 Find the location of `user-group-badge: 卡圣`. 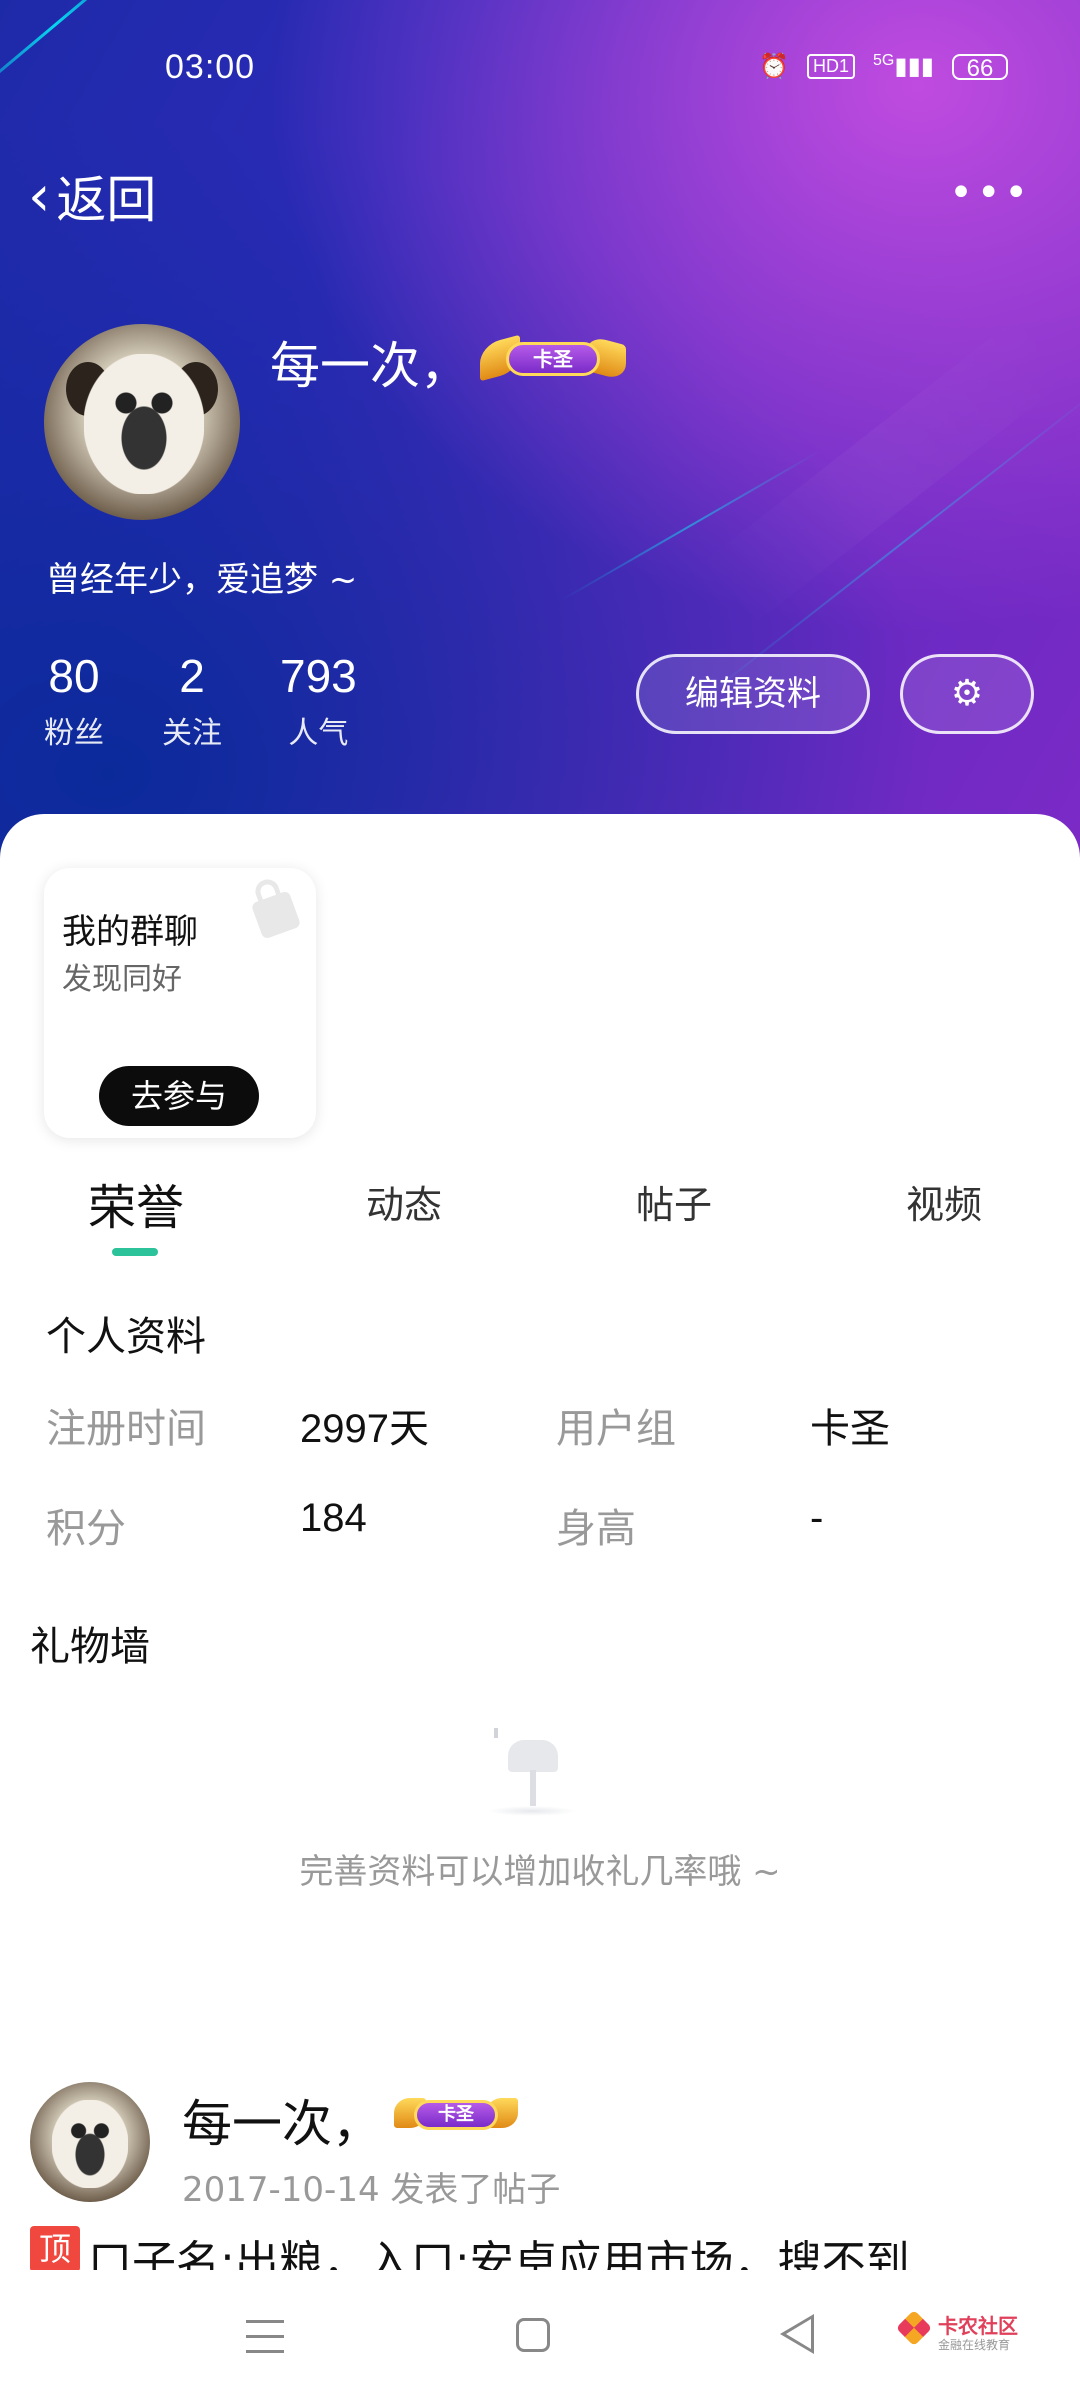

user-group-badge: 卡圣 is located at coordinates (553, 358).